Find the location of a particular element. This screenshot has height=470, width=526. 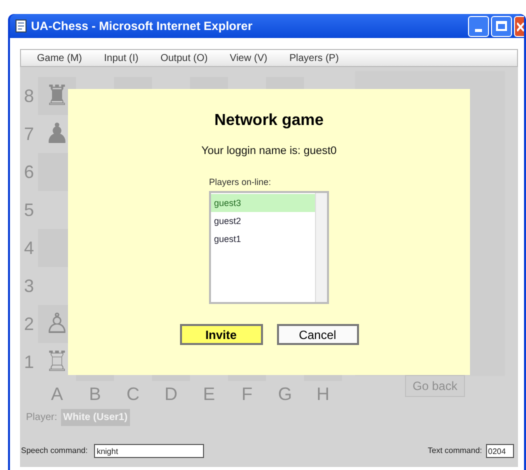

file-label: G is located at coordinates (284, 394).